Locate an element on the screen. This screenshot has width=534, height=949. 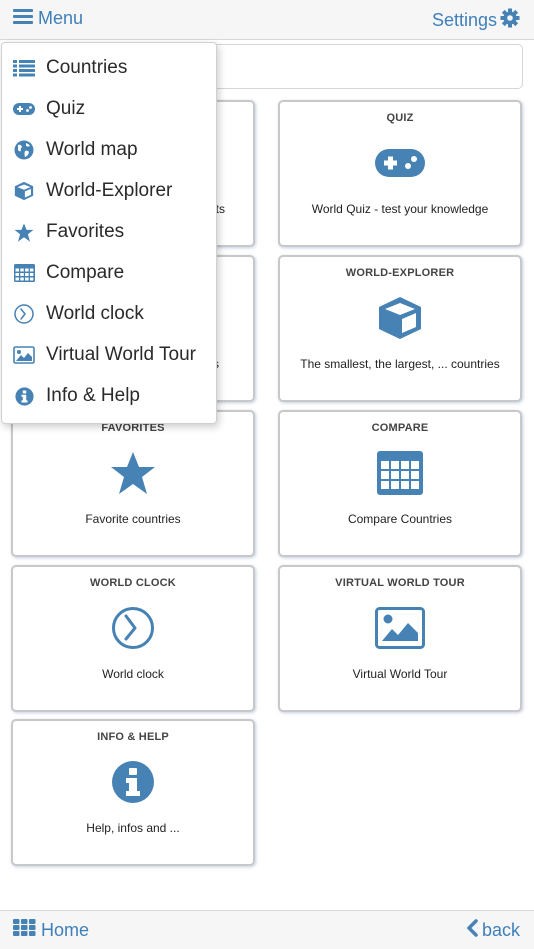
tile-title: WORLD CLOCK is located at coordinates (133, 583).